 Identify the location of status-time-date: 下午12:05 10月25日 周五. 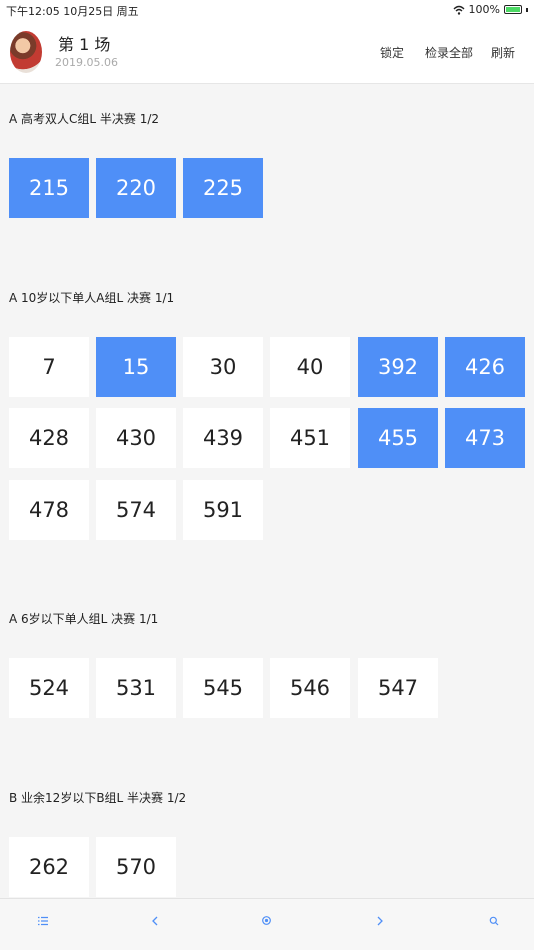
(72, 11).